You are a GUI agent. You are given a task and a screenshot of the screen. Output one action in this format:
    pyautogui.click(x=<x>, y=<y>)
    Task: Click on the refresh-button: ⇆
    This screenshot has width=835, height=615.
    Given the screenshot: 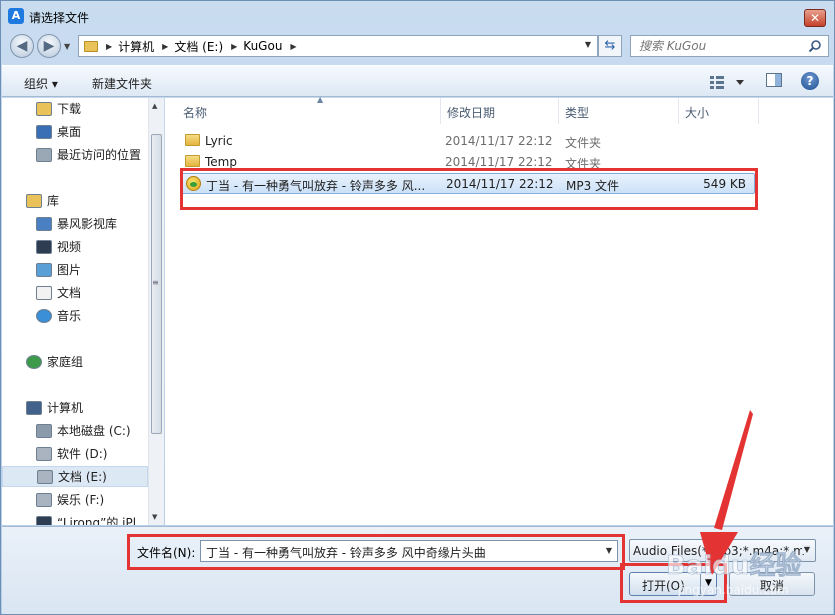 What is the action you would take?
    pyautogui.click(x=610, y=46)
    